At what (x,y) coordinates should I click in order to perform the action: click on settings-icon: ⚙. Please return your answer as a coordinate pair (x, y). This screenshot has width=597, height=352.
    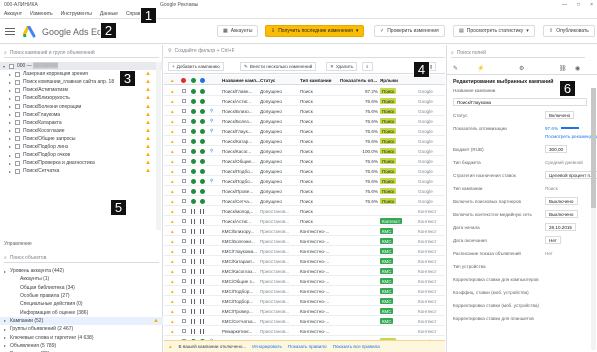
    Looking at the image, I should click on (521, 68).